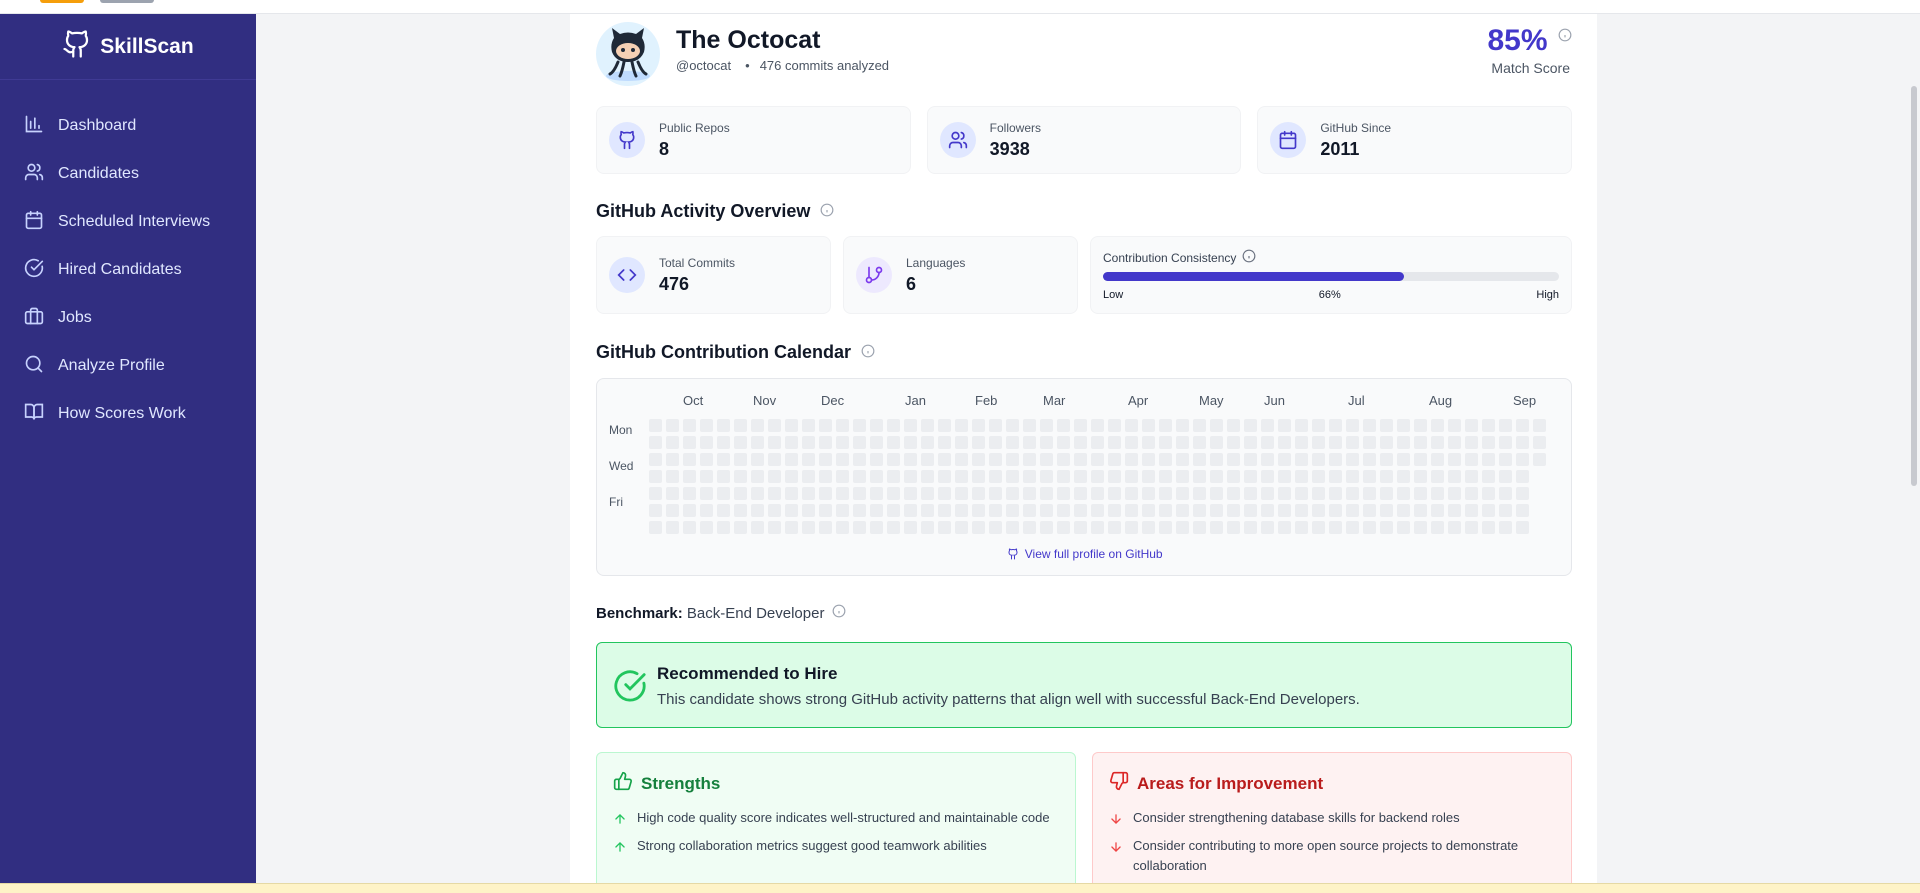 The width and height of the screenshot is (1920, 893). I want to click on sidebar-item-scheduled-interviews: Scheduled Interviews, so click(128, 222).